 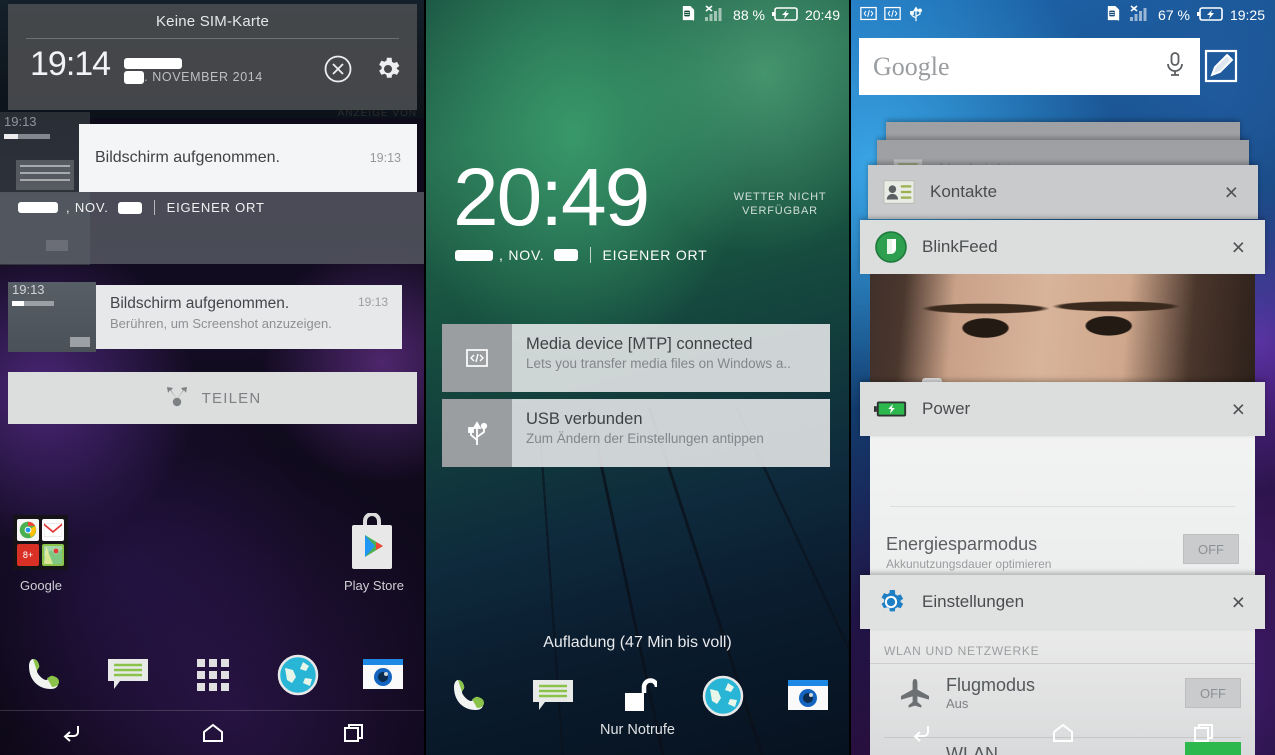 What do you see at coordinates (969, 564) in the screenshot?
I see `power-saver-subtitle: Akkunutzungsdauer optimieren` at bounding box center [969, 564].